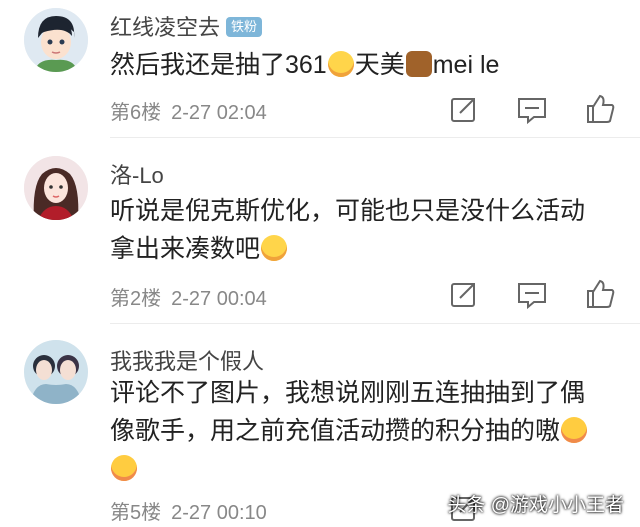 This screenshot has height=527, width=640. What do you see at coordinates (535, 505) in the screenshot?
I see `watermark: 头条 @游戏小小王者` at bounding box center [535, 505].